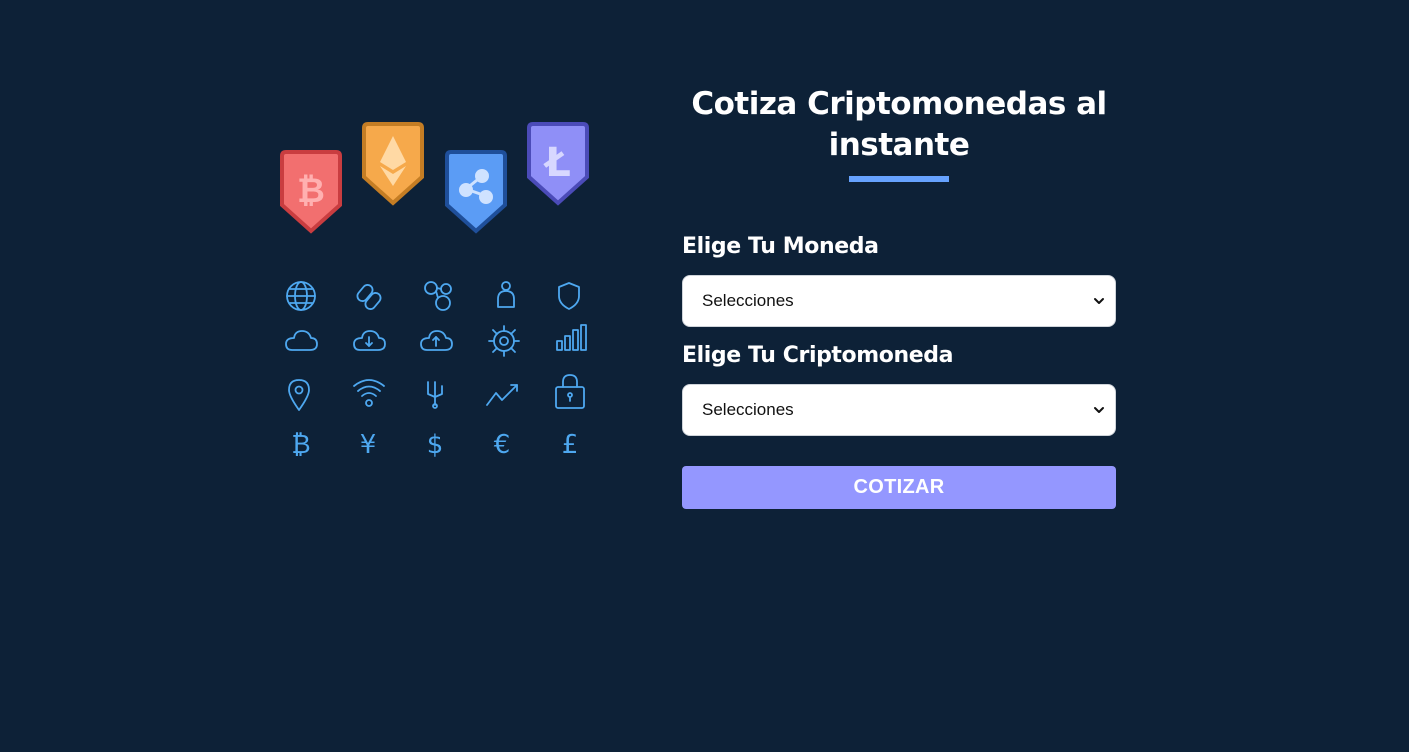  What do you see at coordinates (300, 445) in the screenshot?
I see `bitcoin-symbol-icon: ₿` at bounding box center [300, 445].